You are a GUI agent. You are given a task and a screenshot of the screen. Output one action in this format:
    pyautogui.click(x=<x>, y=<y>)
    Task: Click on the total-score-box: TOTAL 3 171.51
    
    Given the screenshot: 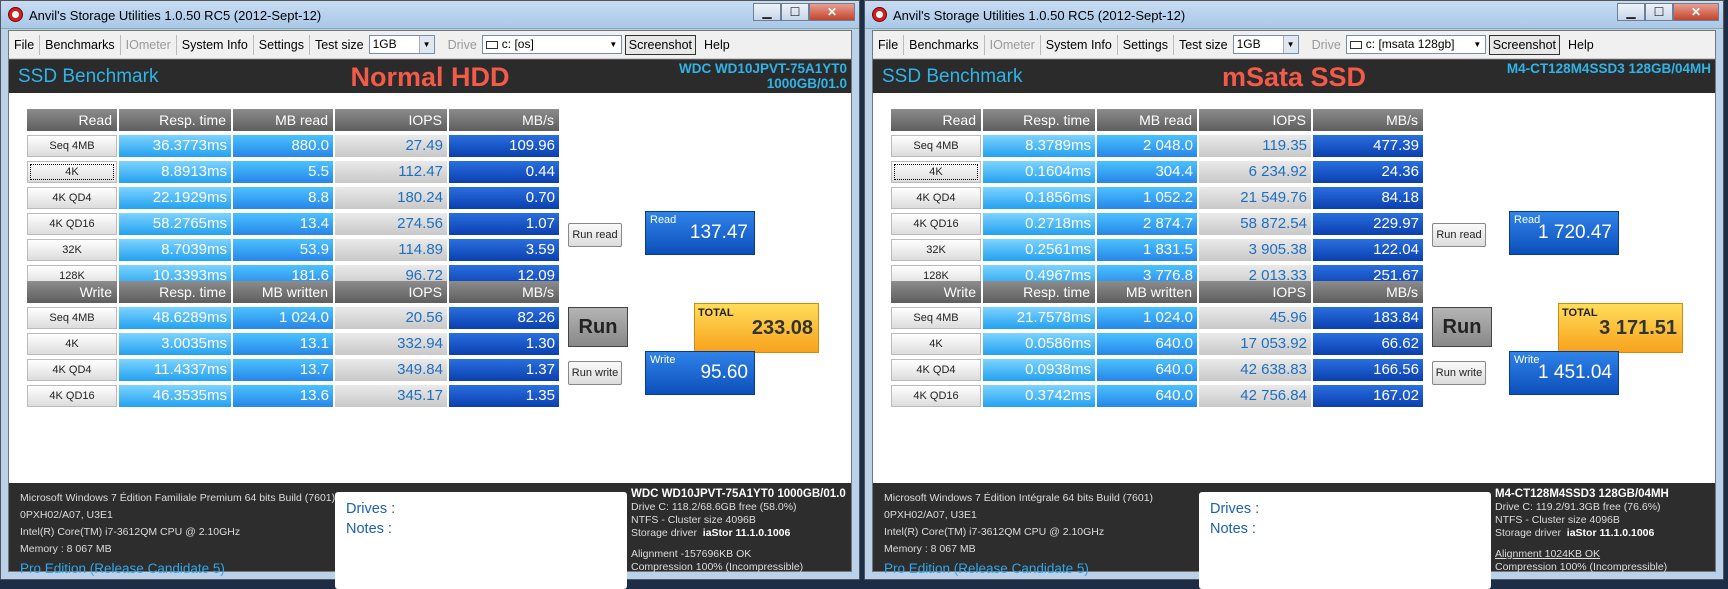 What is the action you would take?
    pyautogui.click(x=1620, y=328)
    